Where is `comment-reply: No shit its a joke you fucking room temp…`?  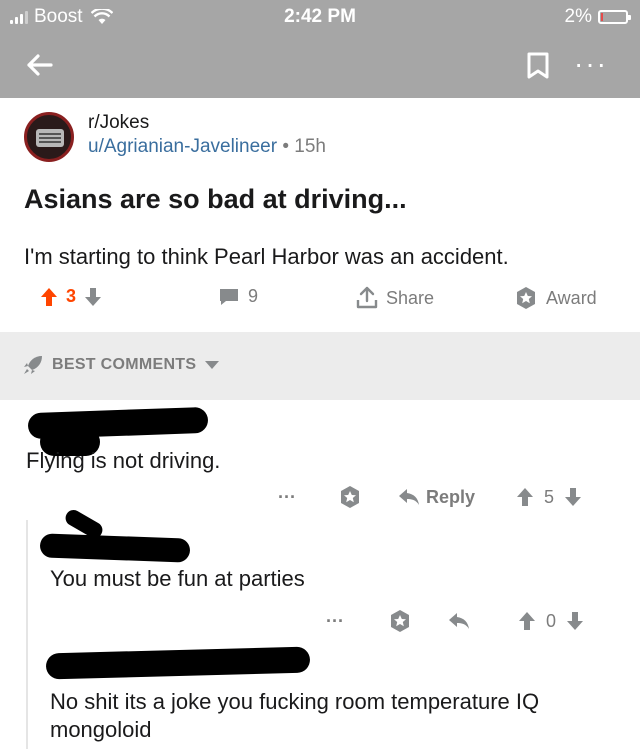 comment-reply: No shit its a joke you fucking room temp… is located at coordinates (320, 694).